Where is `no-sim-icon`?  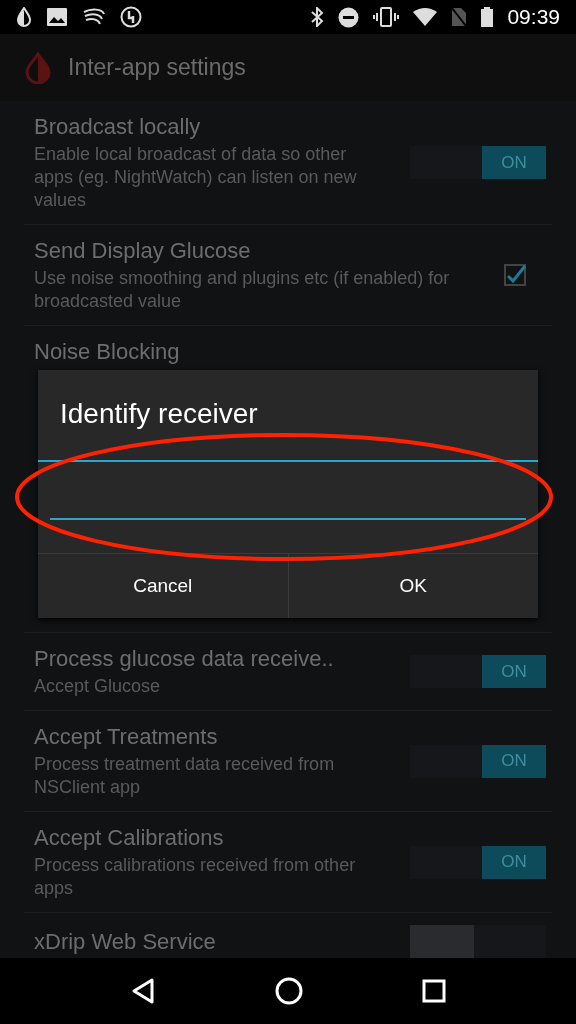 no-sim-icon is located at coordinates (459, 17).